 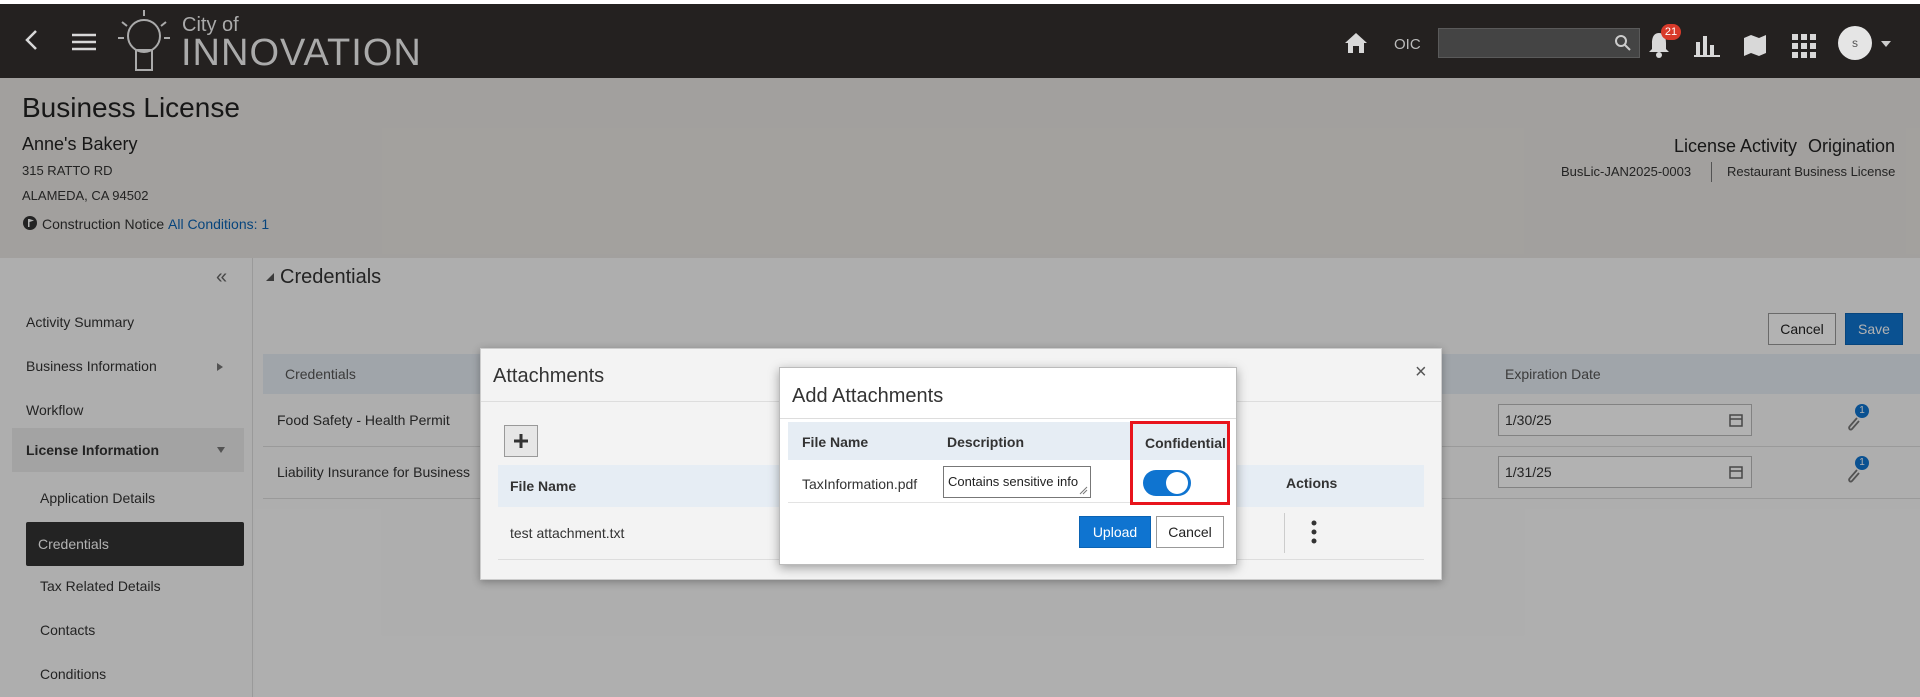 What do you see at coordinates (84, 42) in the screenshot?
I see `menu-icon` at bounding box center [84, 42].